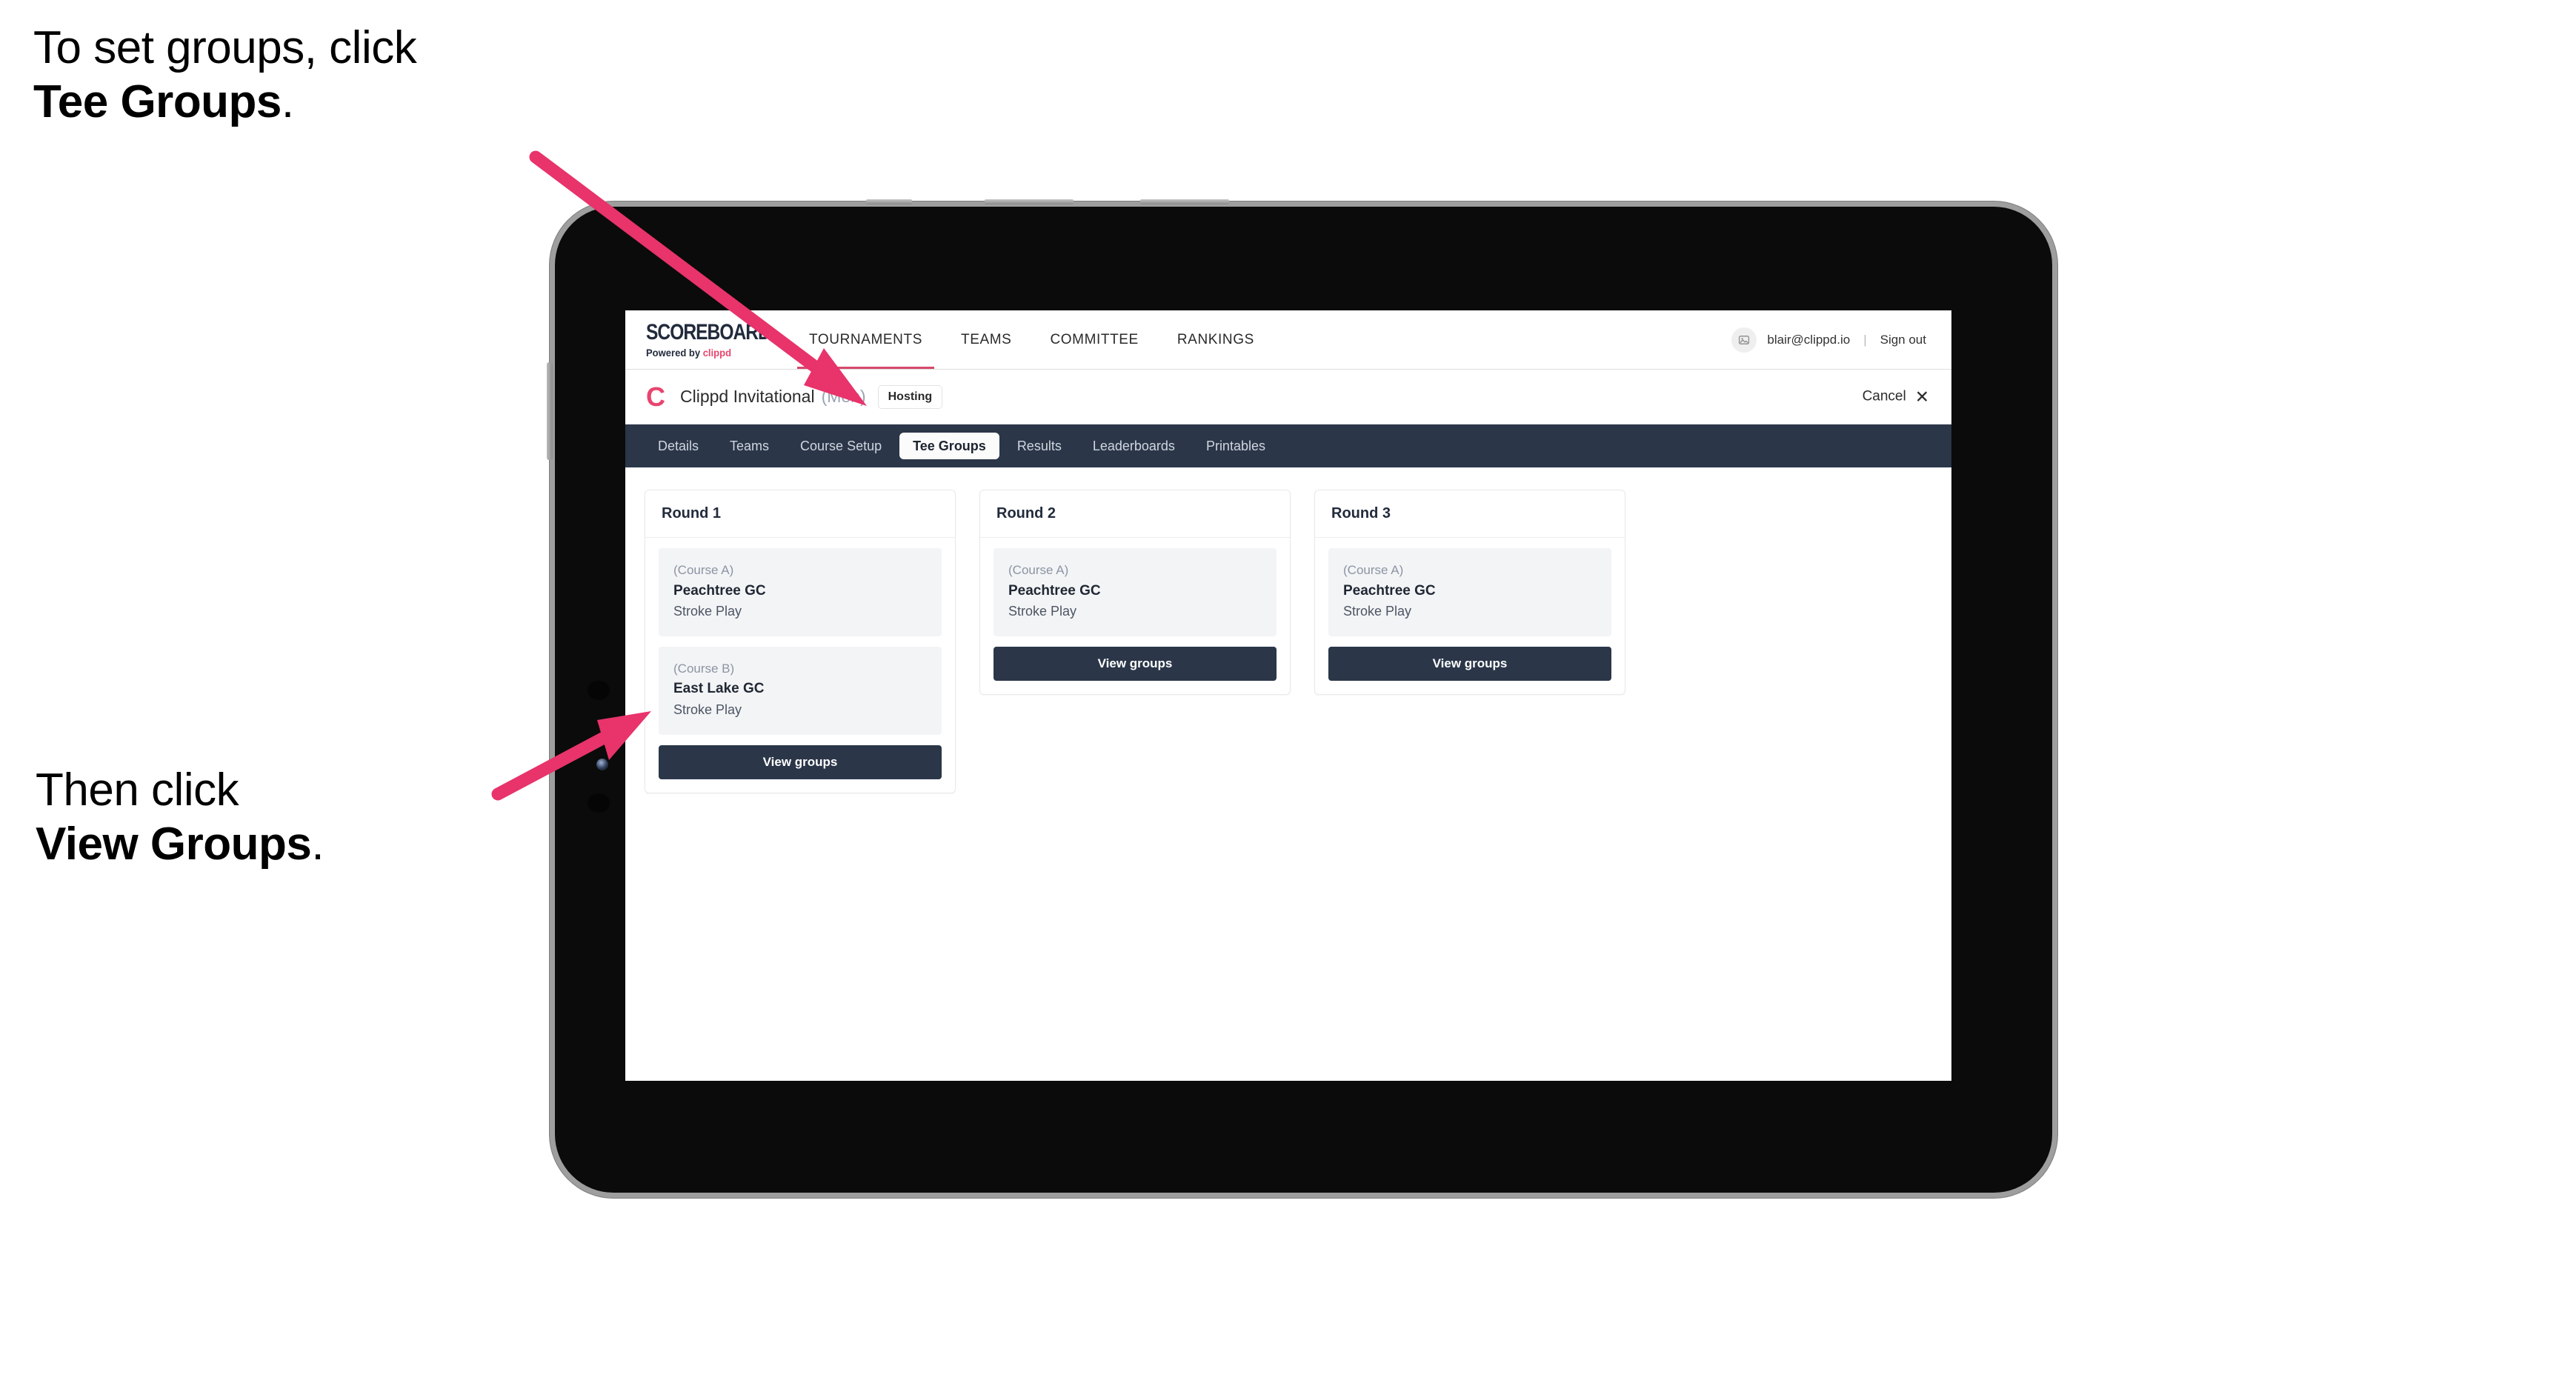 This screenshot has width=2576, height=1386. What do you see at coordinates (1921, 397) in the screenshot?
I see `close-icon: ✕` at bounding box center [1921, 397].